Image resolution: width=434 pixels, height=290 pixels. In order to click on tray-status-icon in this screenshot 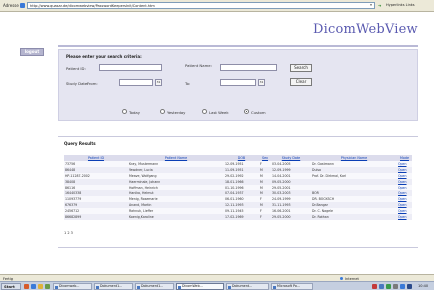, I will do `click(388, 286)`.